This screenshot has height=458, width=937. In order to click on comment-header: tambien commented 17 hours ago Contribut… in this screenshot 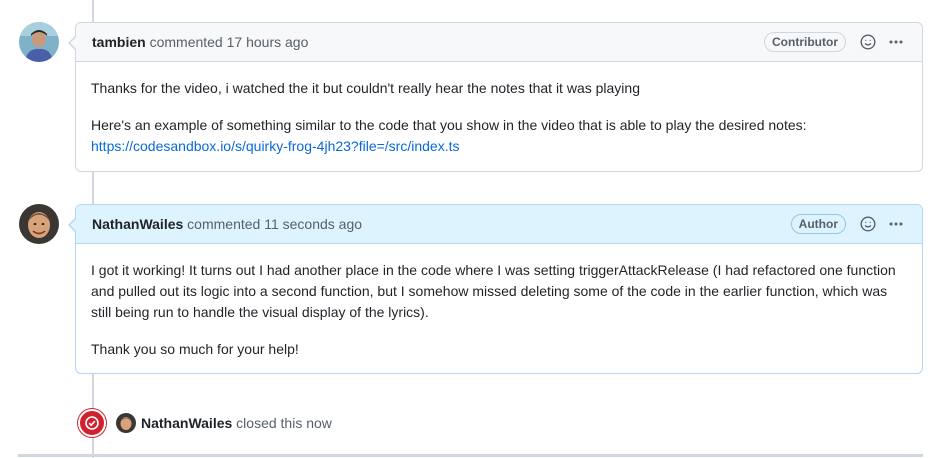, I will do `click(499, 42)`.